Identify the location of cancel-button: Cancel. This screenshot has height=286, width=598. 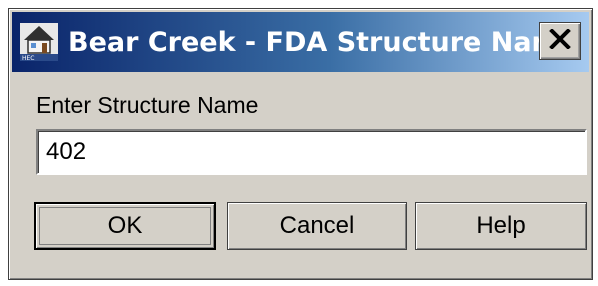
(317, 226).